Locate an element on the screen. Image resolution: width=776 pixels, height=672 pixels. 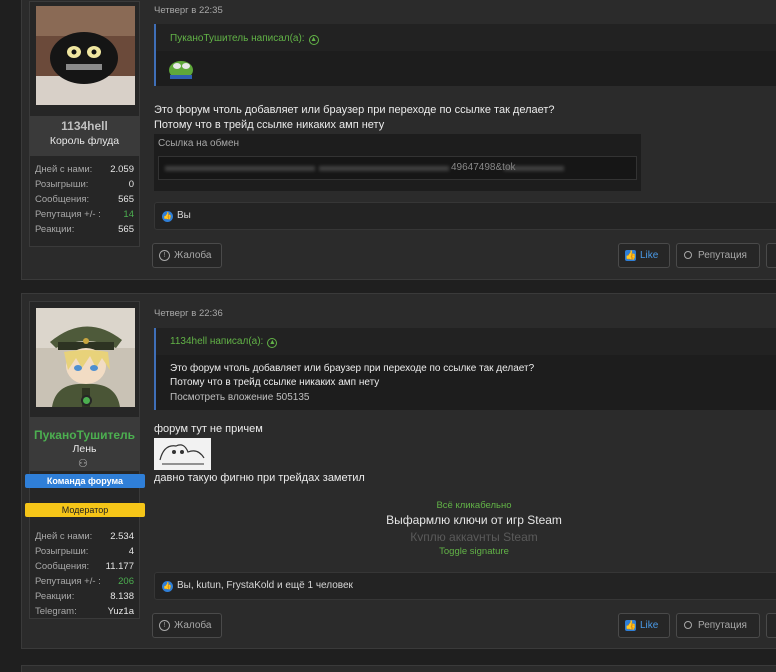
team-badge: Команда форума is located at coordinates (85, 481).